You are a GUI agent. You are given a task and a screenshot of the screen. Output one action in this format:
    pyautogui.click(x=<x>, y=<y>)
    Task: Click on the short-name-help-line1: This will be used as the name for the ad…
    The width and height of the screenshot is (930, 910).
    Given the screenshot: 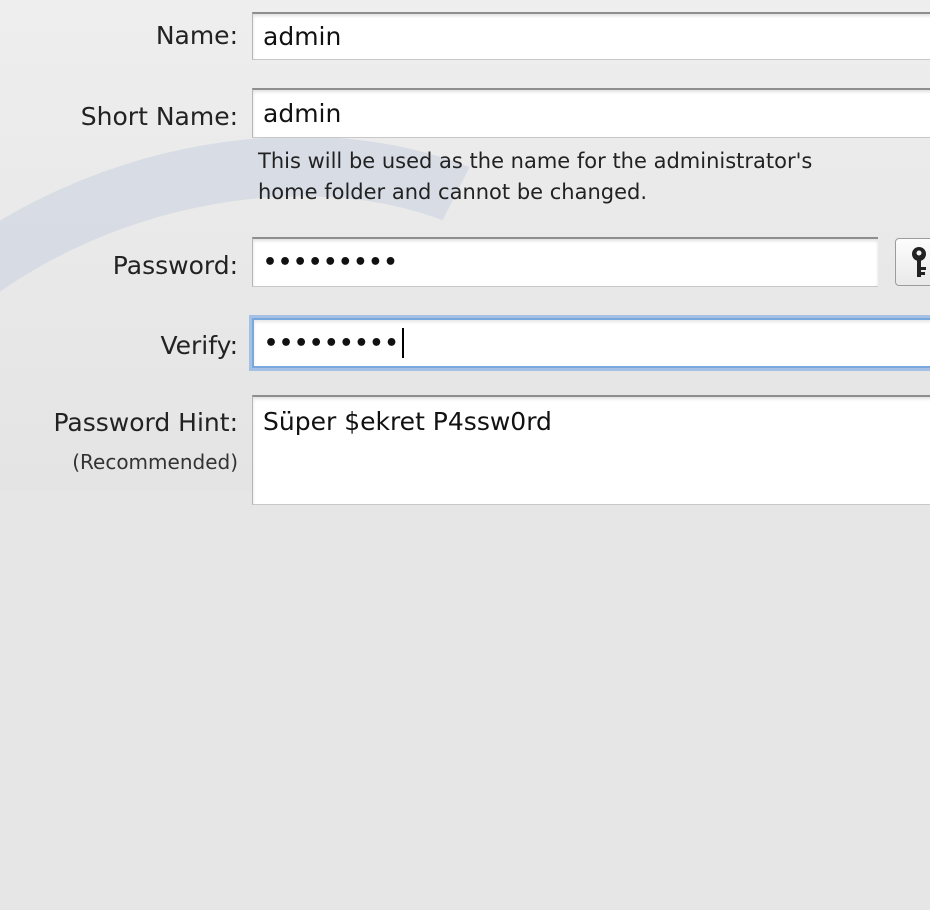 What is the action you would take?
    pyautogui.click(x=535, y=161)
    